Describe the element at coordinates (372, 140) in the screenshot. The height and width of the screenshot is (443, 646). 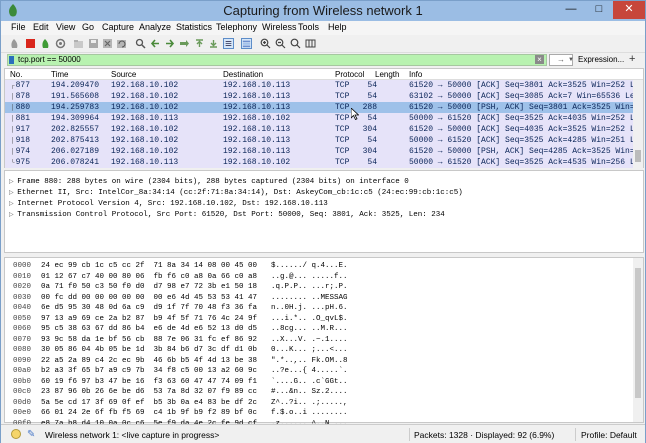
I see `cell-length: 54` at that location.